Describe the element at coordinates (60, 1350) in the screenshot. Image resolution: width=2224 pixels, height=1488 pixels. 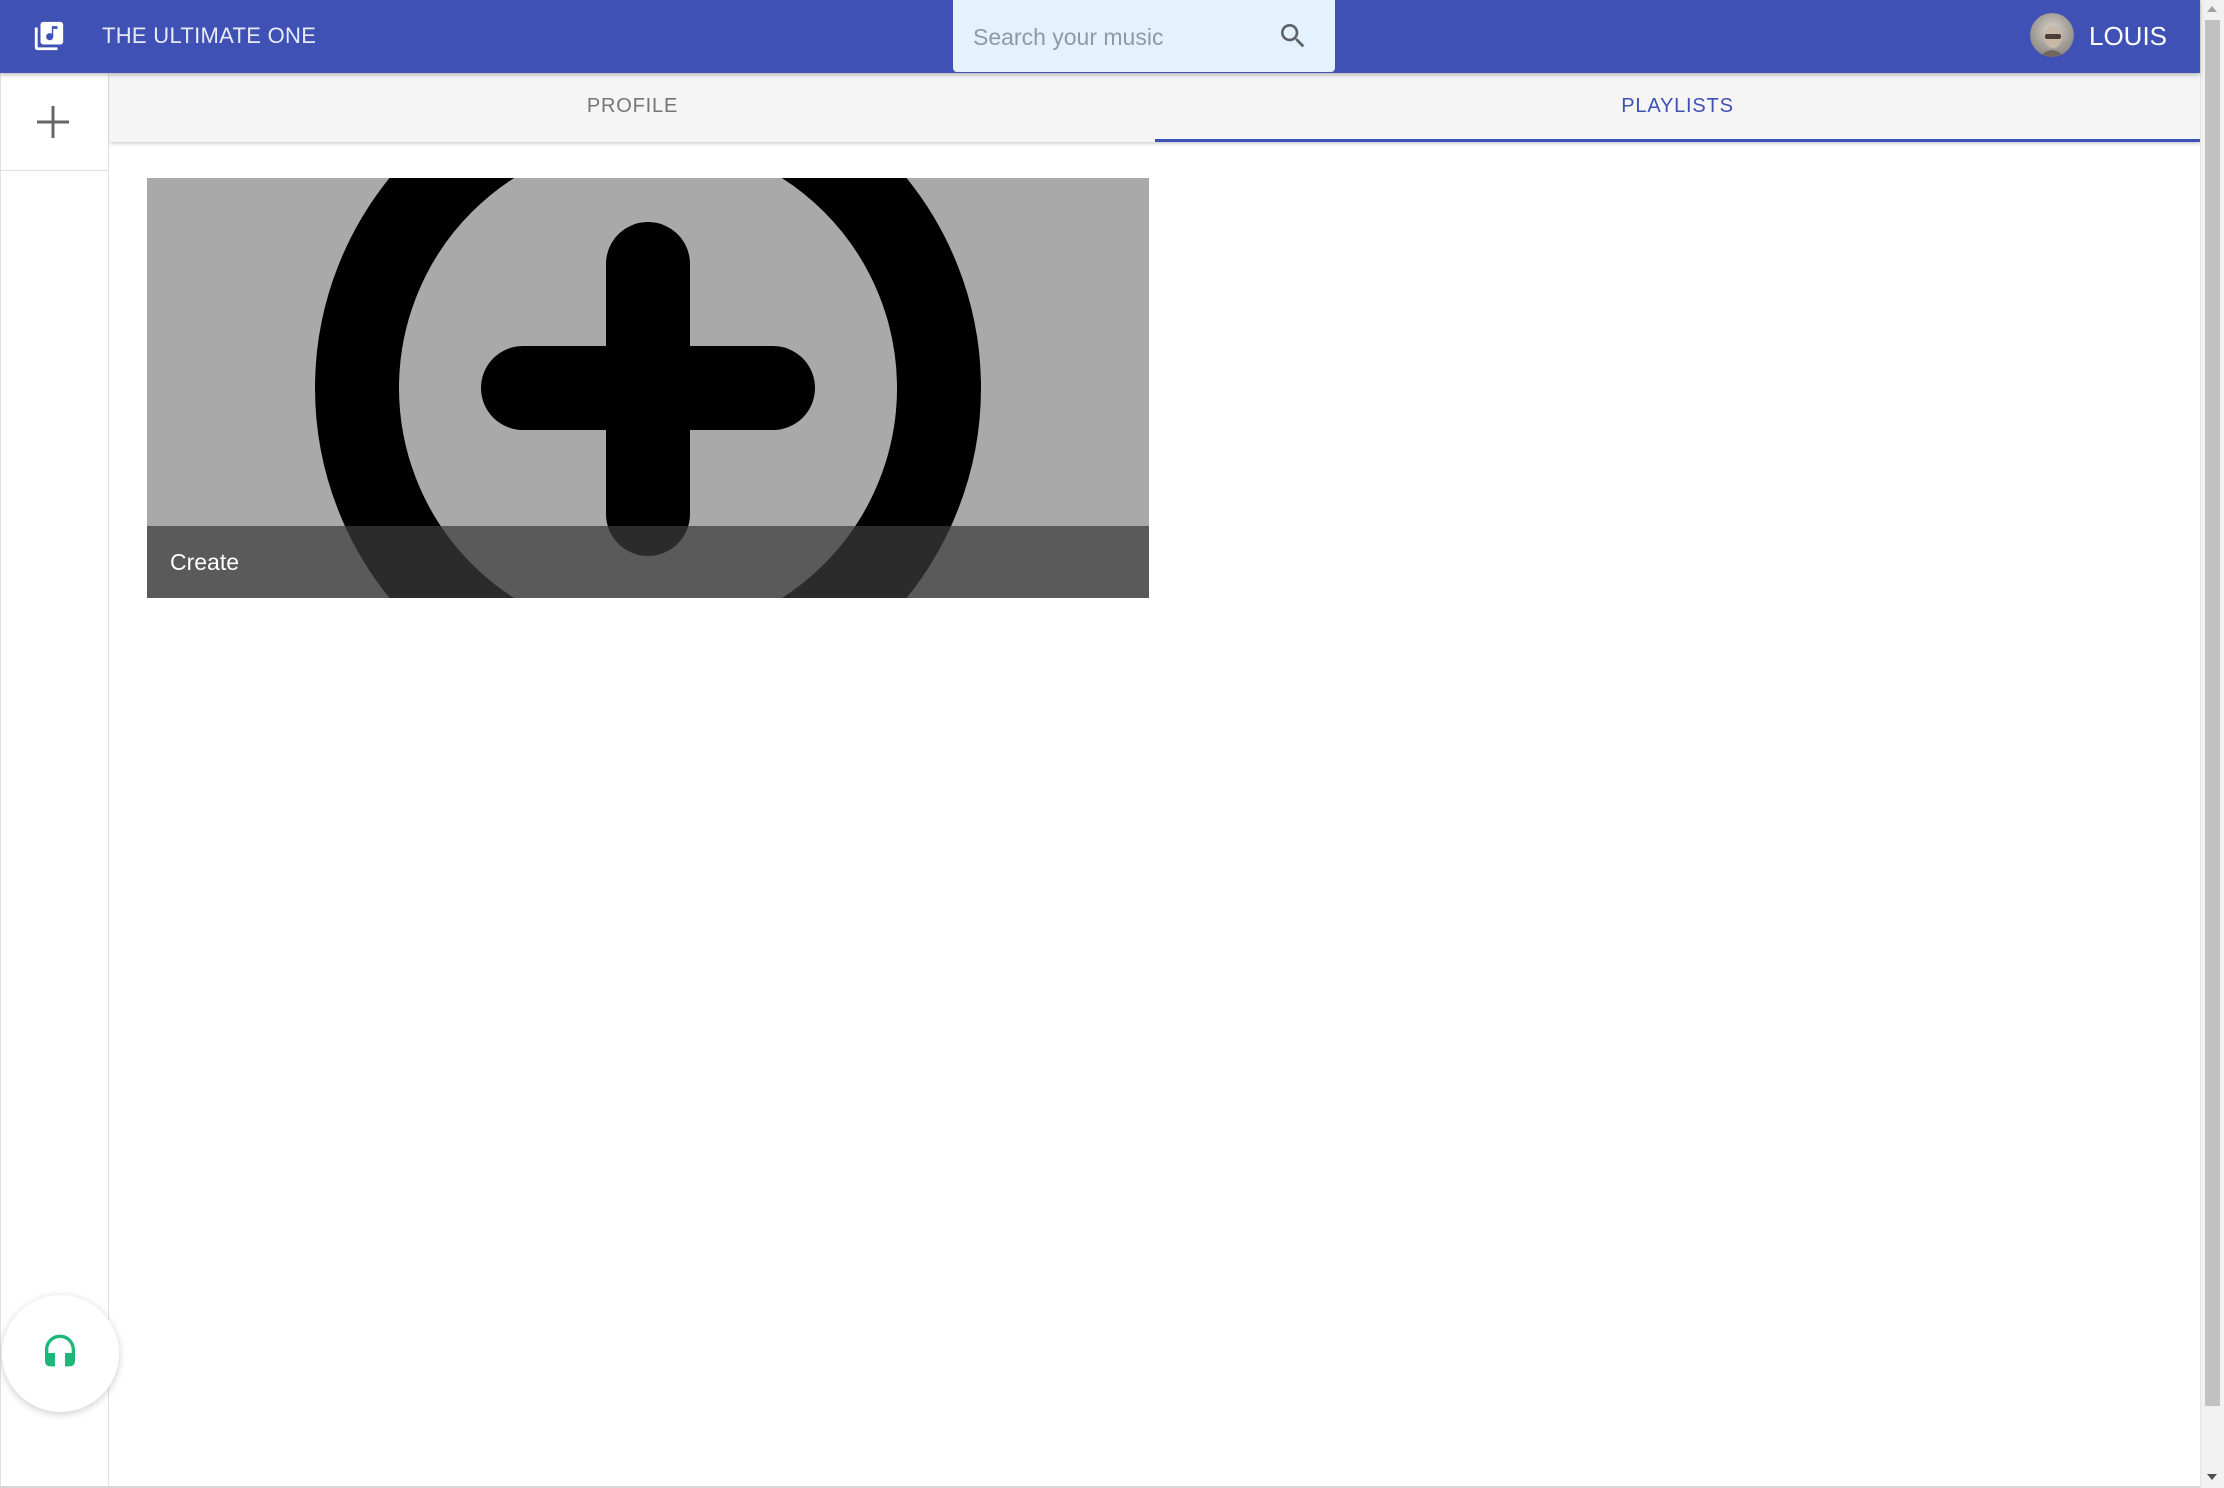
I see `headphones-icon` at that location.